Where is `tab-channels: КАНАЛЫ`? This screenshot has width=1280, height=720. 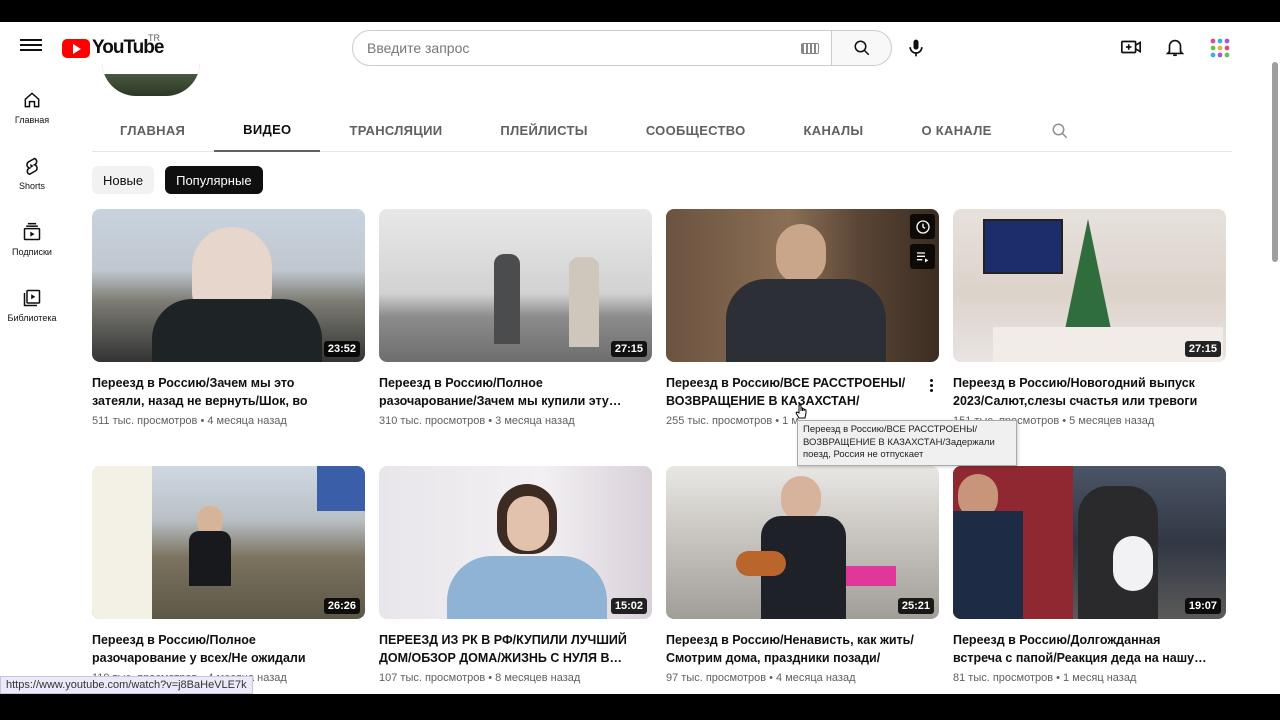 tab-channels: КАНАЛЫ is located at coordinates (834, 131).